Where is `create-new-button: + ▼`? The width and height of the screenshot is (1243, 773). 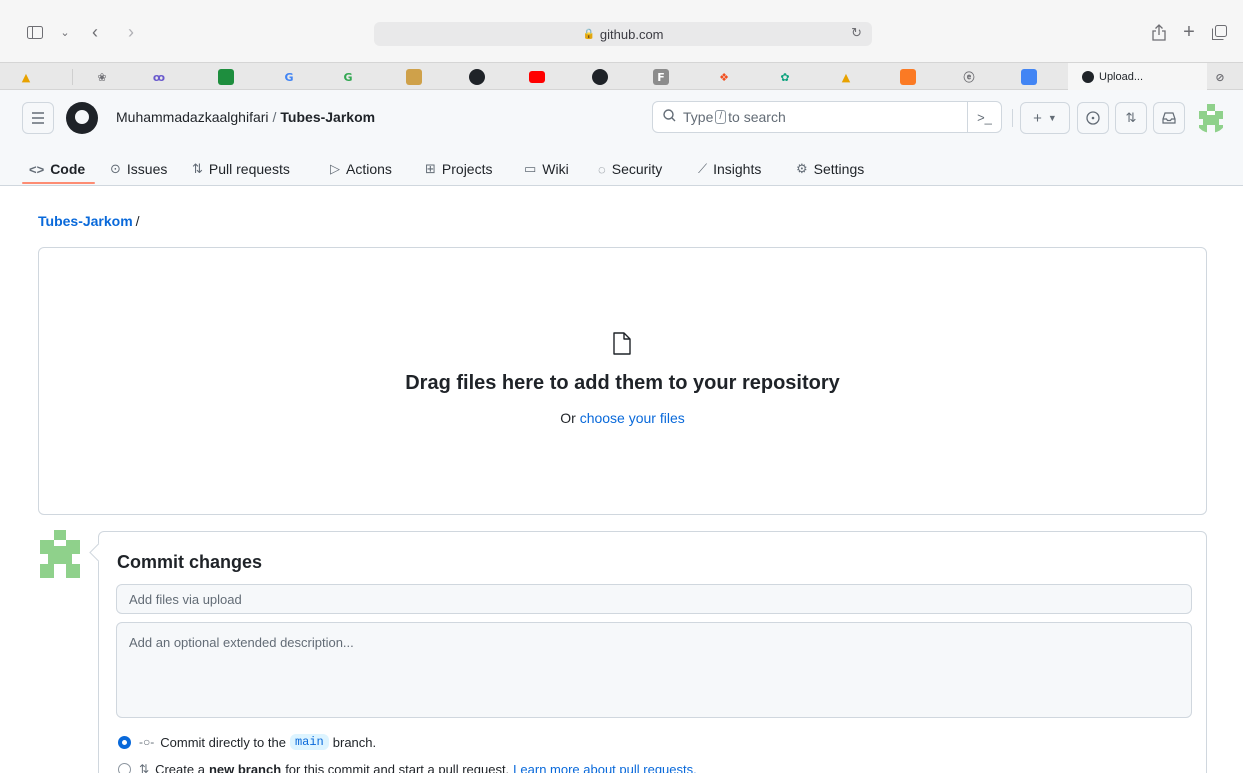 create-new-button: + ▼ is located at coordinates (1045, 118).